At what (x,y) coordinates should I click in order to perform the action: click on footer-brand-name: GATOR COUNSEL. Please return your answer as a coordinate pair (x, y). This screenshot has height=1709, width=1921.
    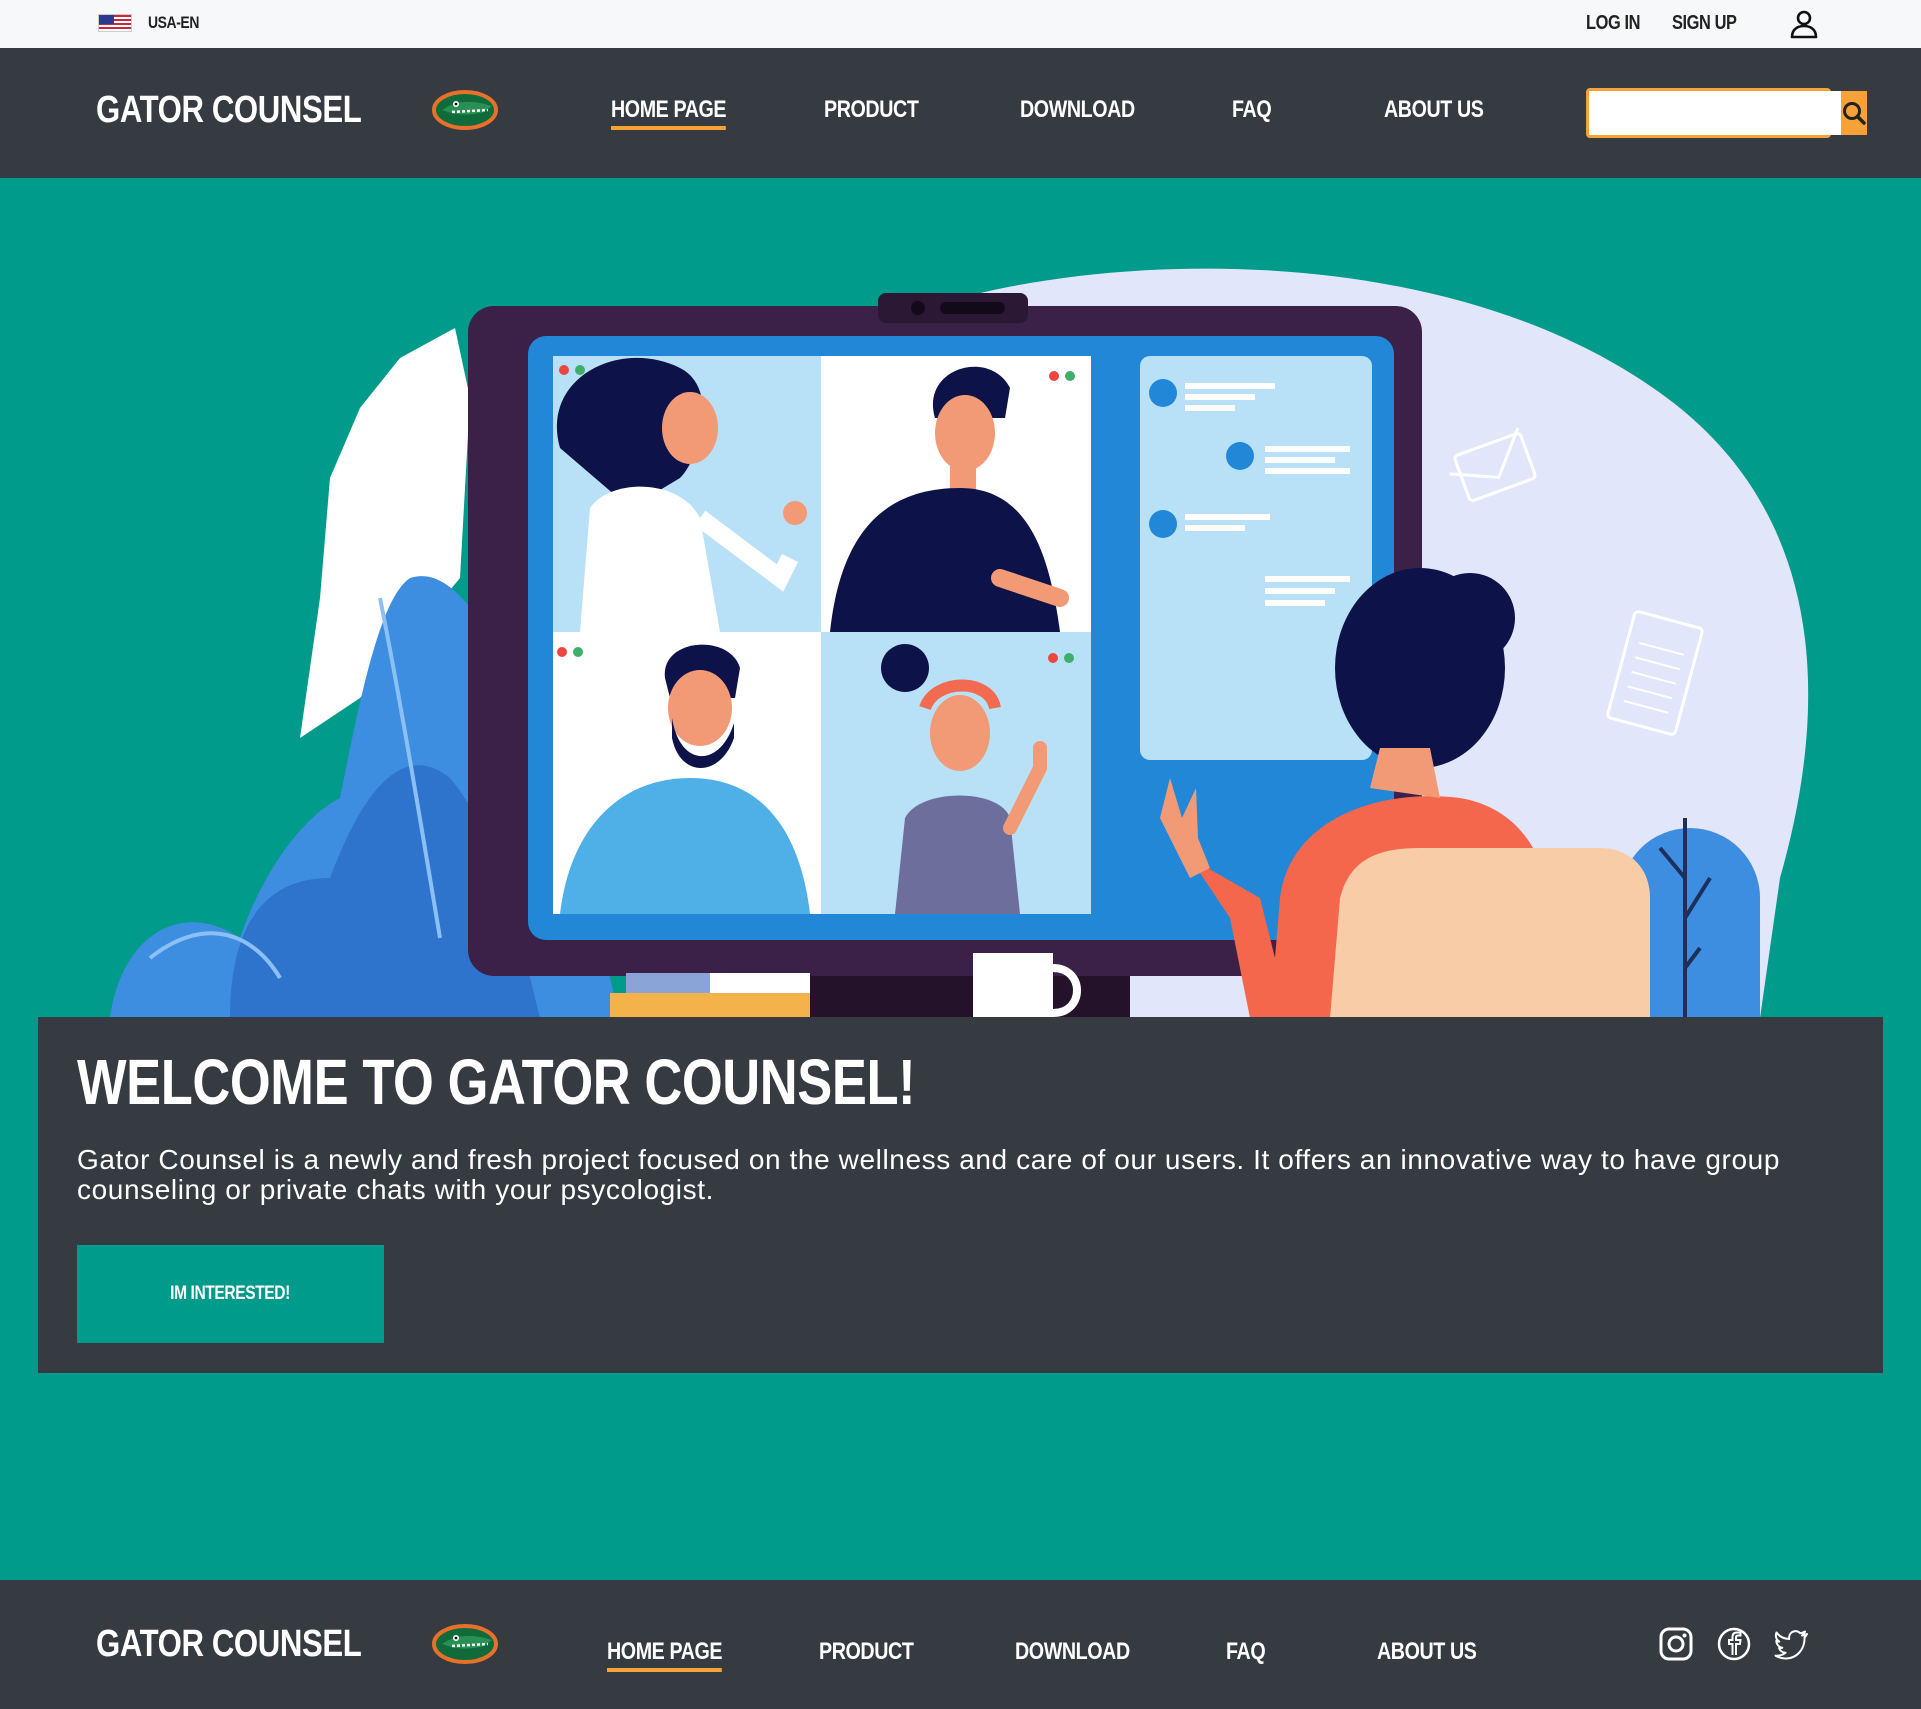
    Looking at the image, I should click on (229, 1643).